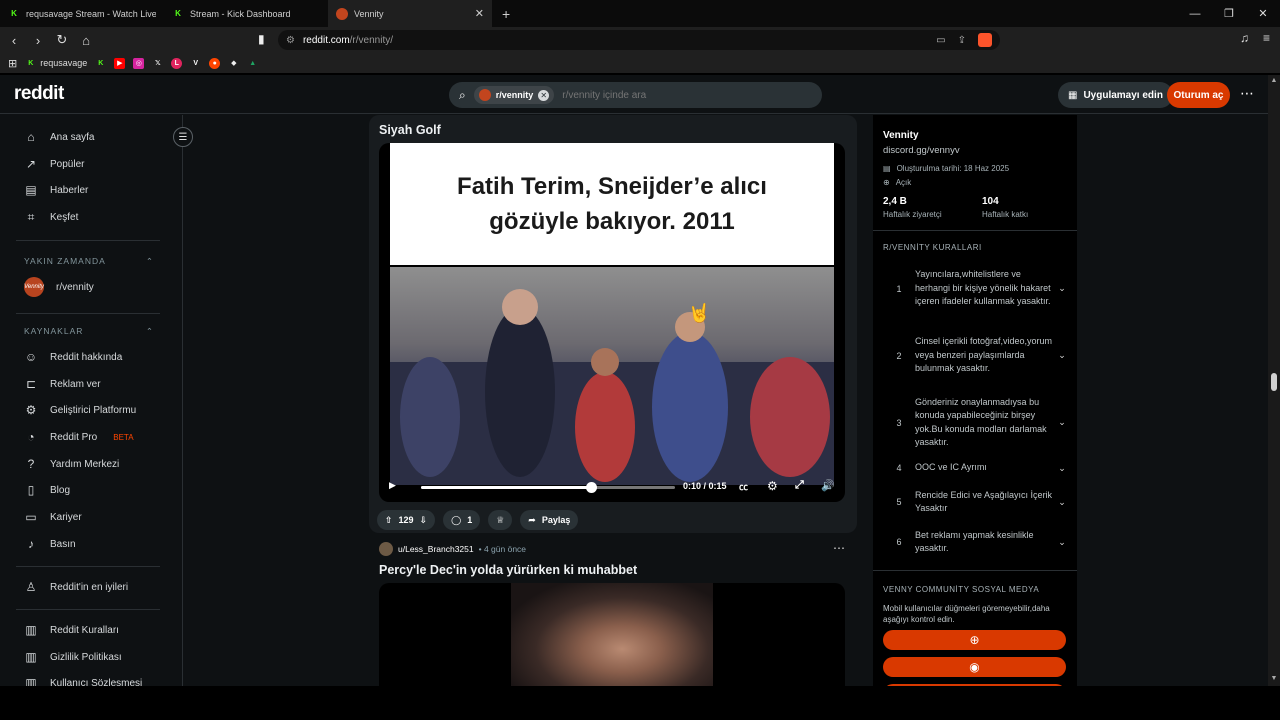  I want to click on url-field: ⚙ reddit.com/r/vennity/ ▭ ⇪, so click(639, 40).